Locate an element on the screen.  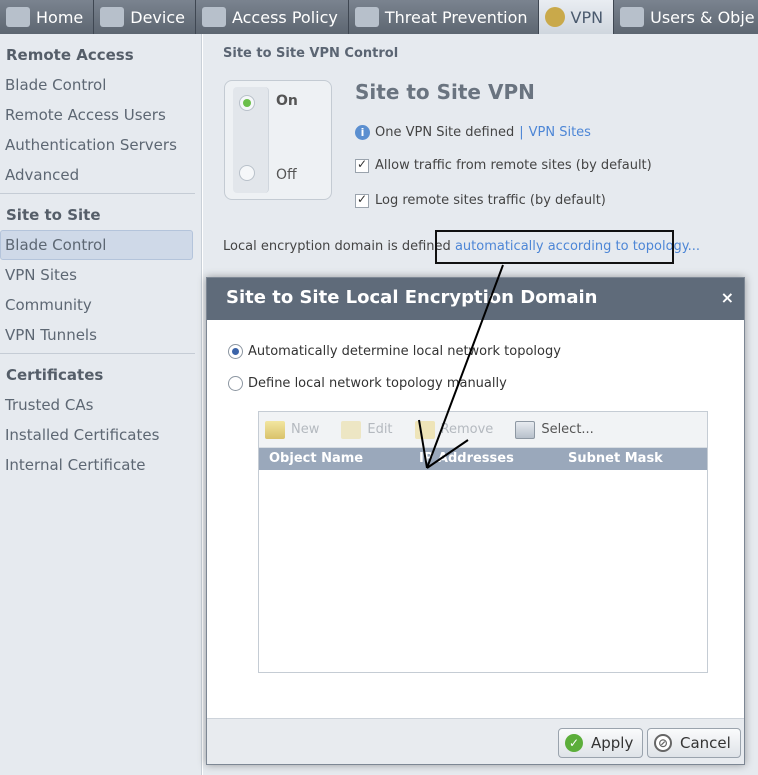
tab-access-policy: Access Policy is located at coordinates (272, 17).